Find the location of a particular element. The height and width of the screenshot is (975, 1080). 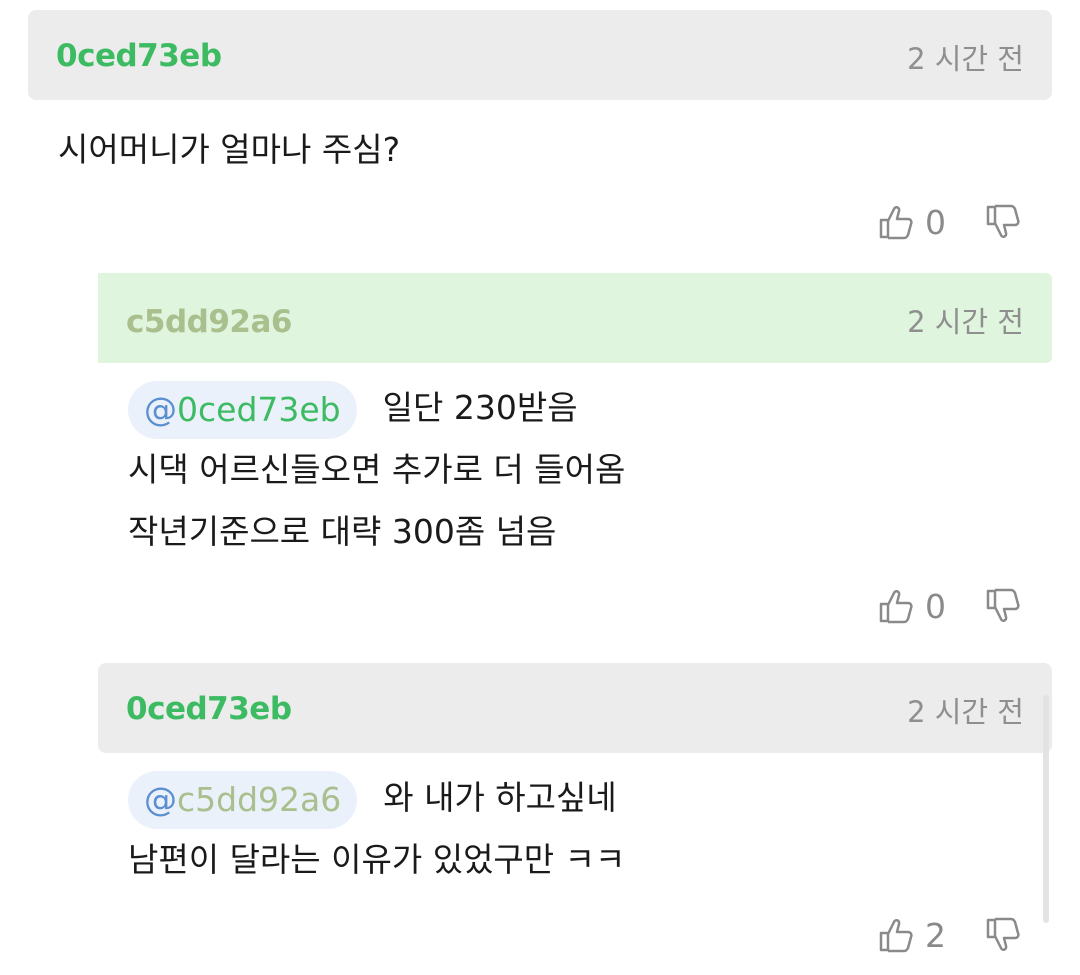

comment-text-line: @c5dd92a6 와 내가 하고싶네 is located at coordinates (590, 798).